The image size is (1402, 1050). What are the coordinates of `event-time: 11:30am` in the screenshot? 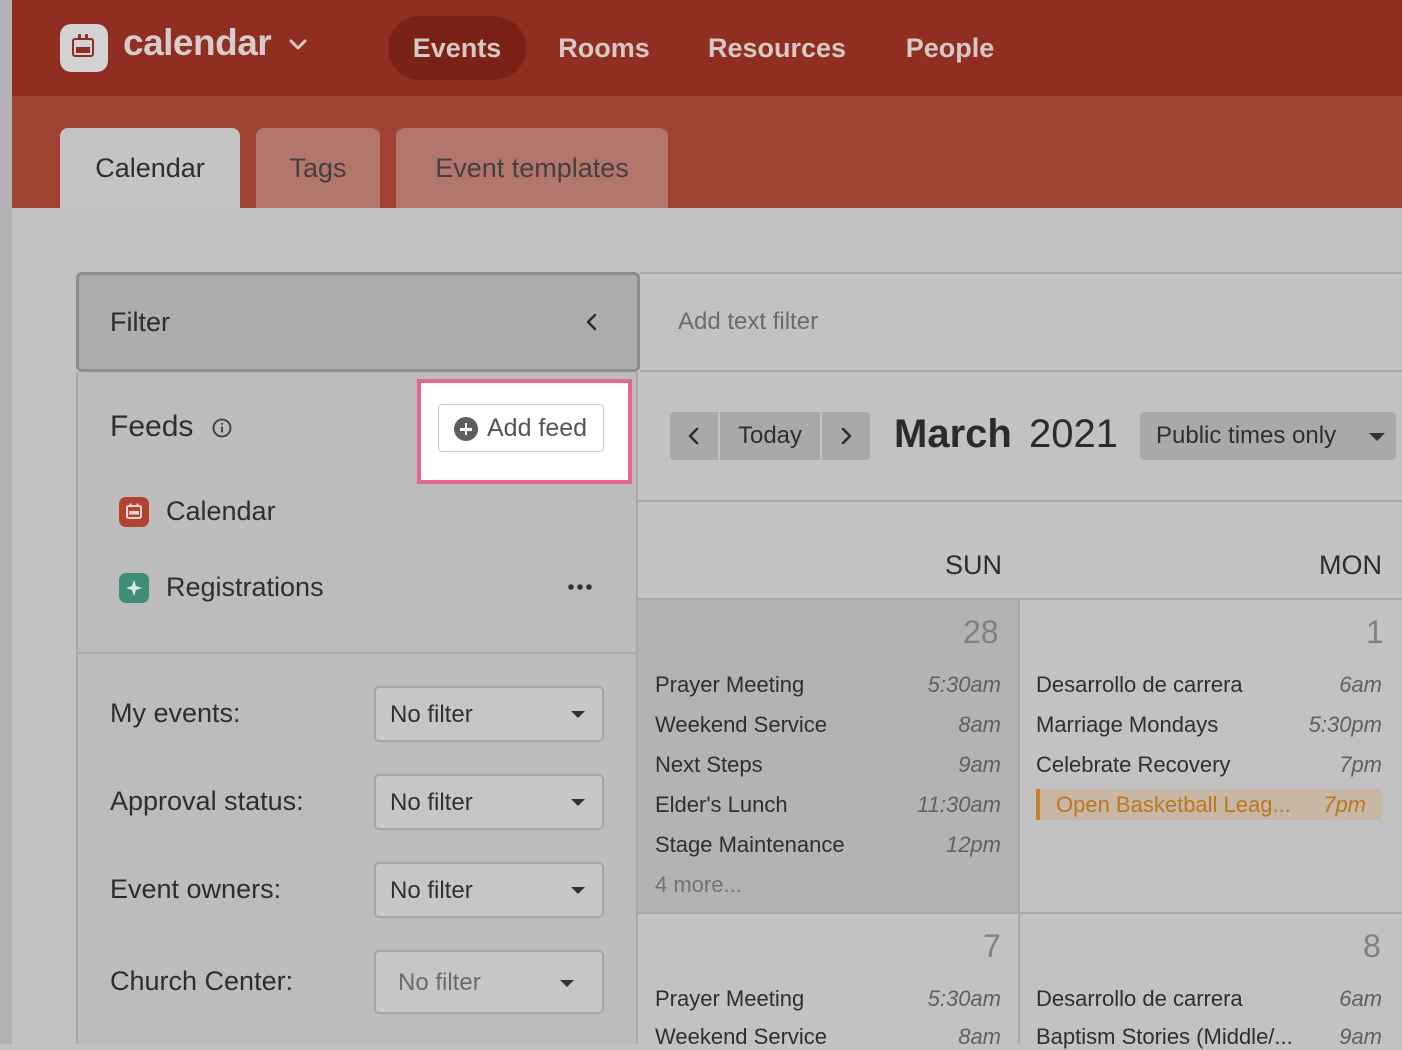 It's located at (959, 804).